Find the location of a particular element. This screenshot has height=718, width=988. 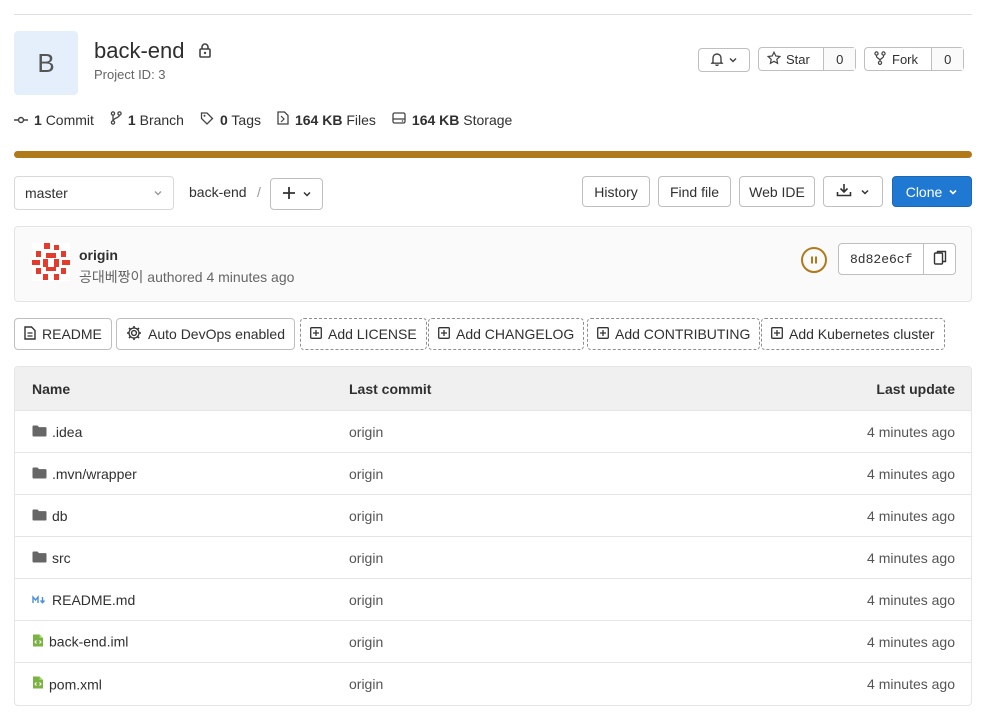

repository-languages-bar is located at coordinates (493, 154).